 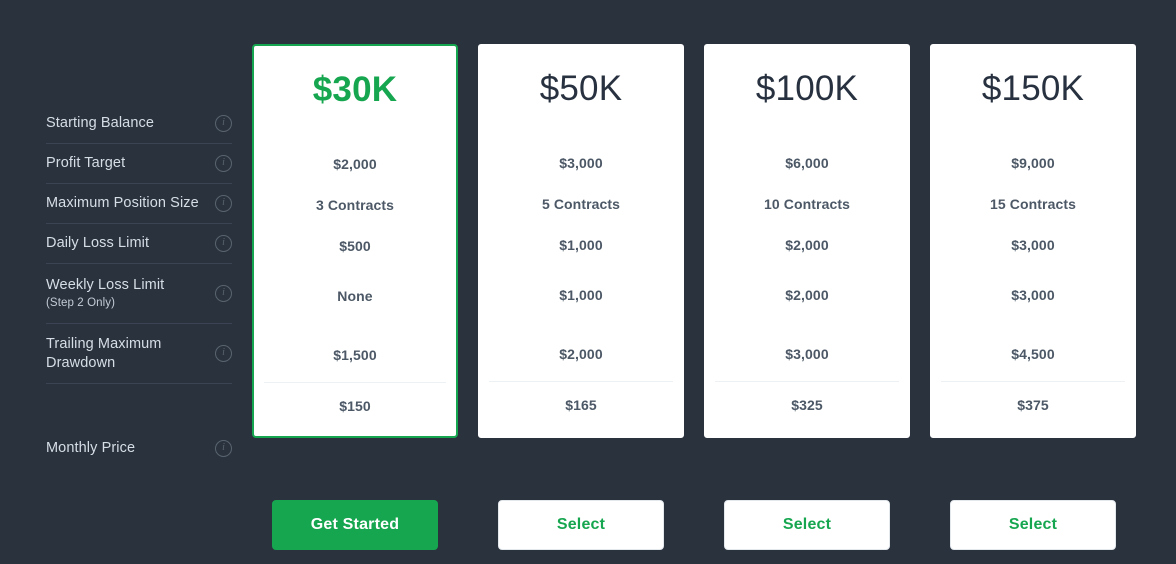 I want to click on plan-value-trailing-maximum-drawdown: $3,000, so click(x=807, y=354).